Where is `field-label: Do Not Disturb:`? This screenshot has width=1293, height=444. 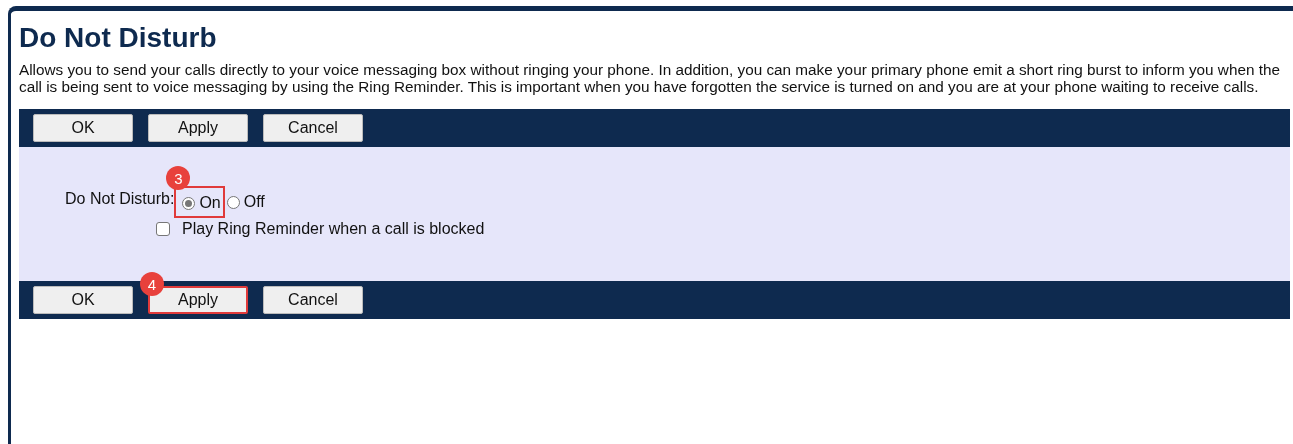 field-label: Do Not Disturb: is located at coordinates (120, 199).